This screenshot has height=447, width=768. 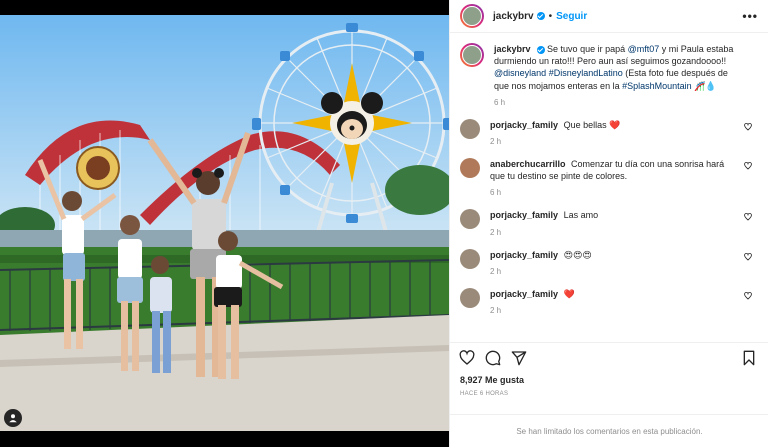 I want to click on post-header: jackybrv • Seguir •••, so click(x=609, y=16).